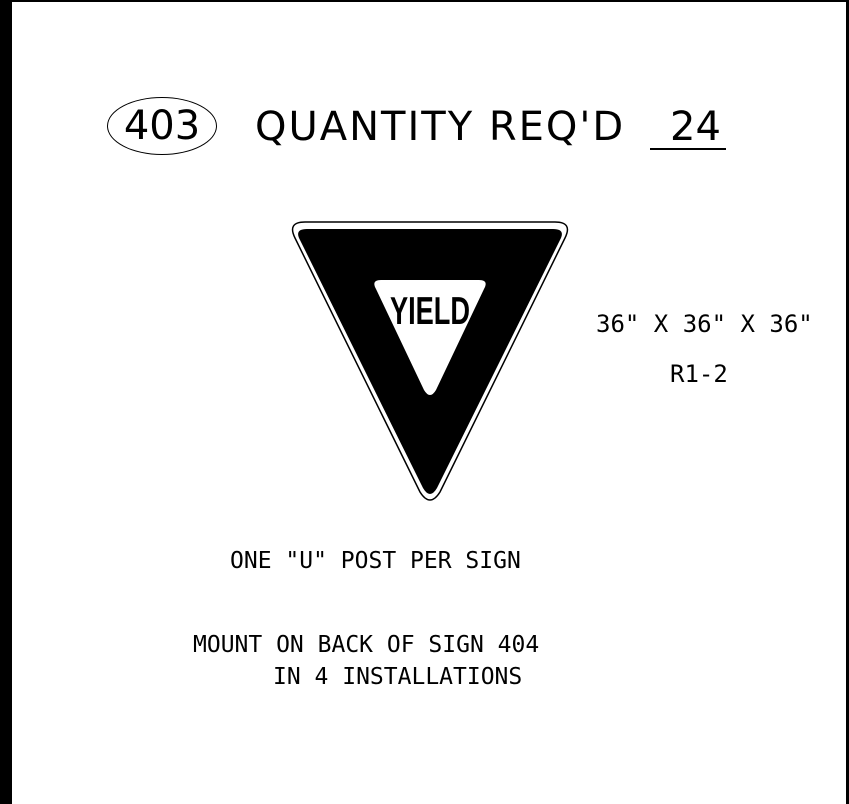 Image resolution: width=849 pixels, height=804 pixels. What do you see at coordinates (430, 361) in the screenshot?
I see `yield-sign-figure: YIELD` at bounding box center [430, 361].